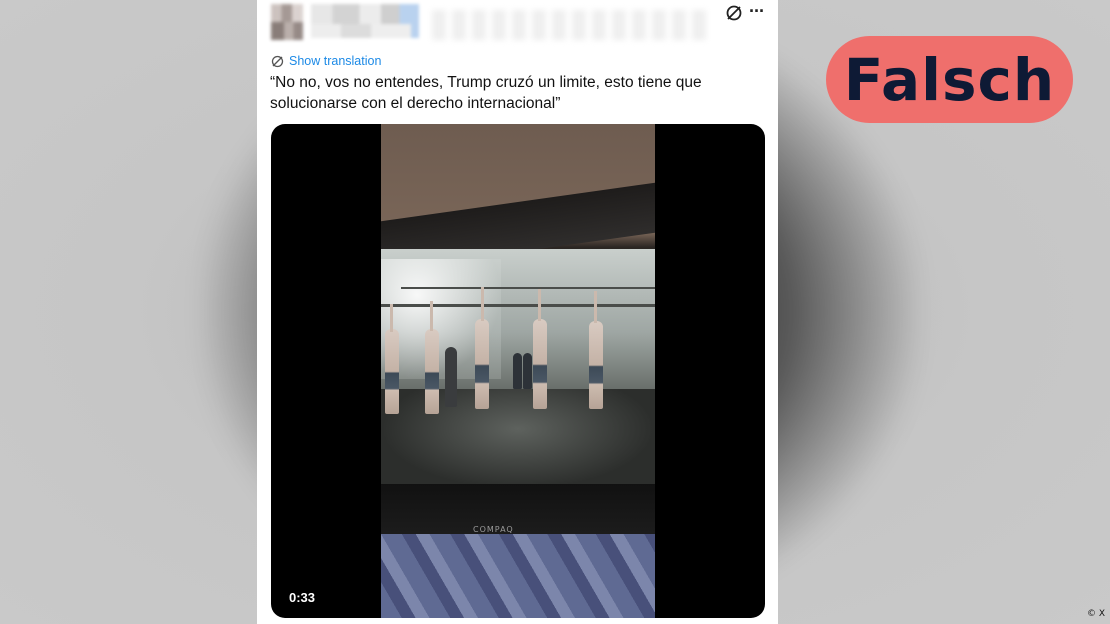  I want to click on show-translation-link: Show translation, so click(326, 61).